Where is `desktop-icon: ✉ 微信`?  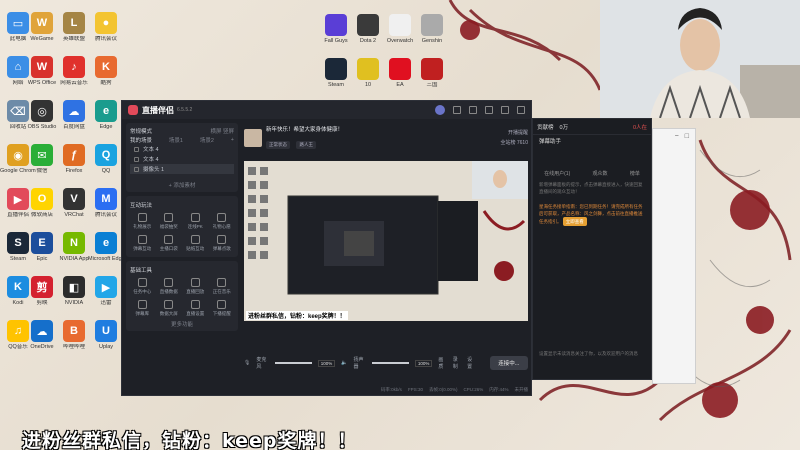
desktop-icon: ✉ 微信 is located at coordinates (42, 159).